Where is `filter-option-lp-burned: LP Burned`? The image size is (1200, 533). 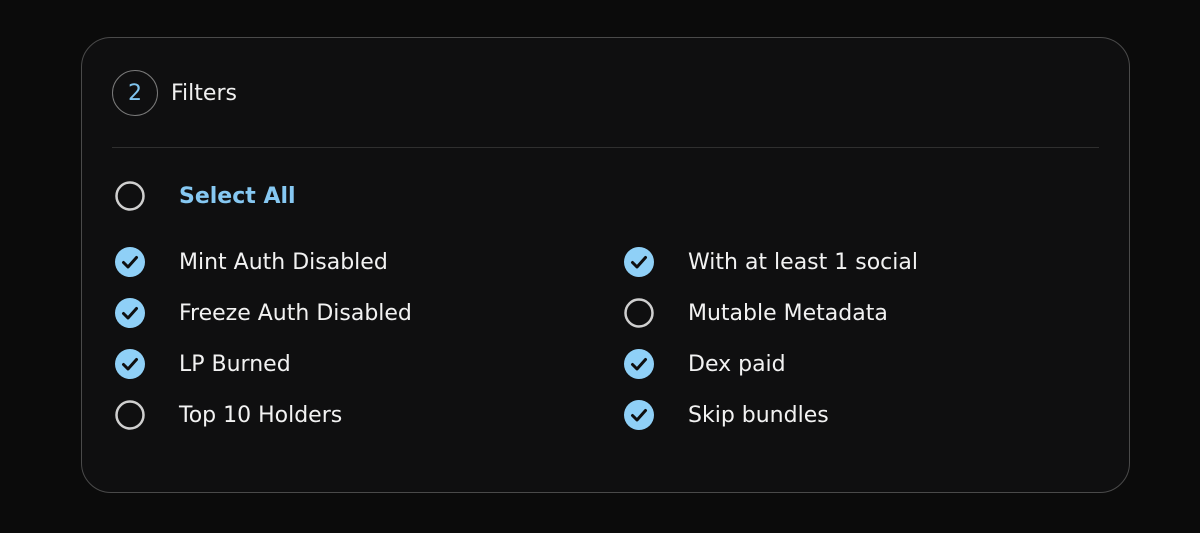
filter-option-lp-burned: LP Burned is located at coordinates (202, 364).